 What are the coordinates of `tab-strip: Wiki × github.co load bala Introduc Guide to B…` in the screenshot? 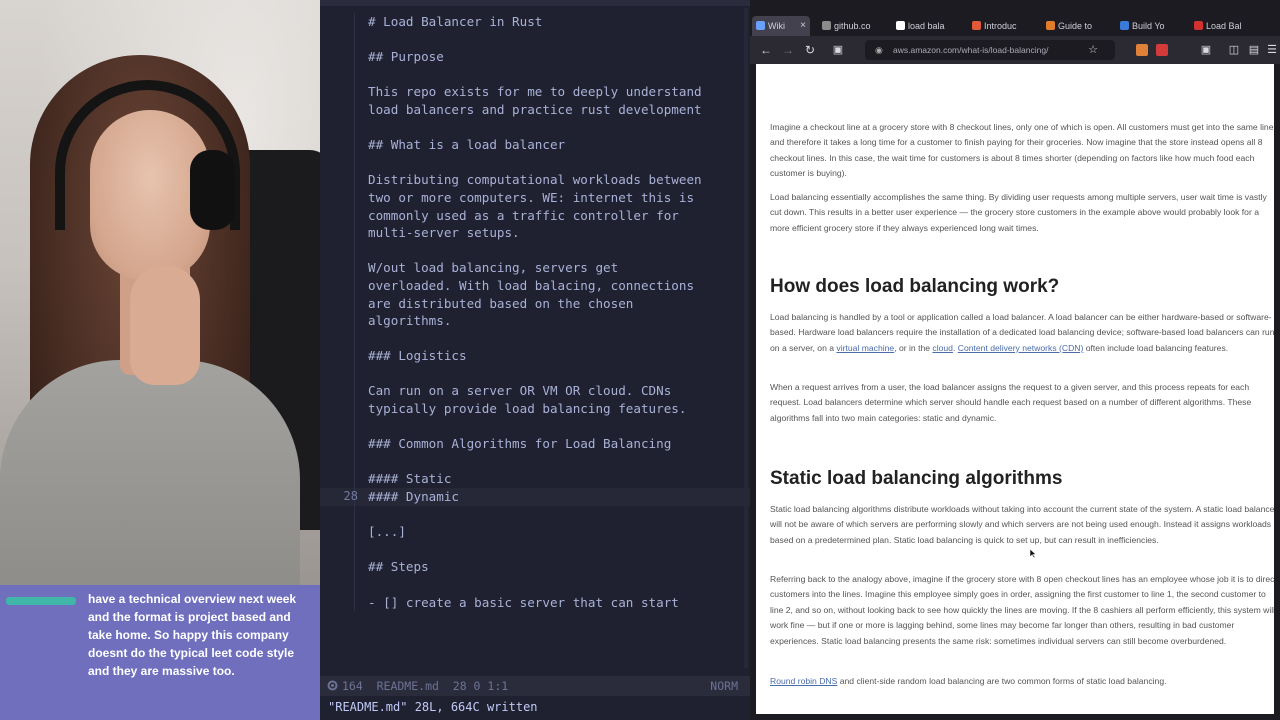 It's located at (1015, 18).